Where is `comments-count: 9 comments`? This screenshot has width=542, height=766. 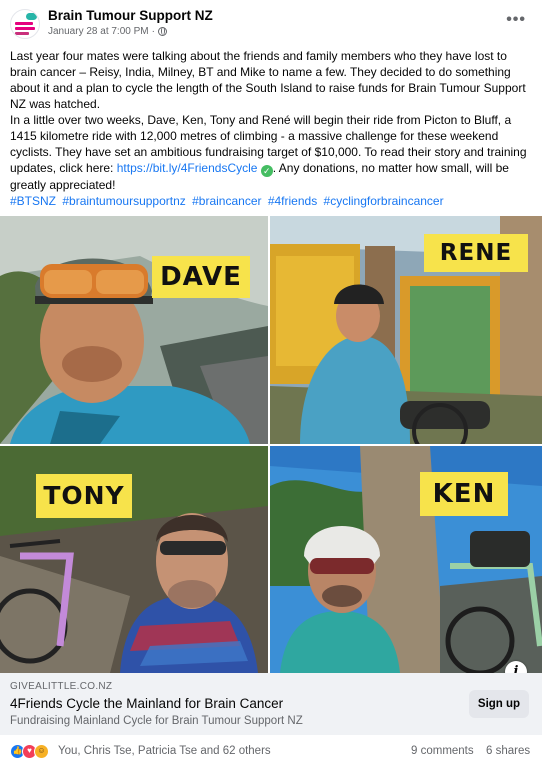 comments-count: 9 comments is located at coordinates (442, 751).